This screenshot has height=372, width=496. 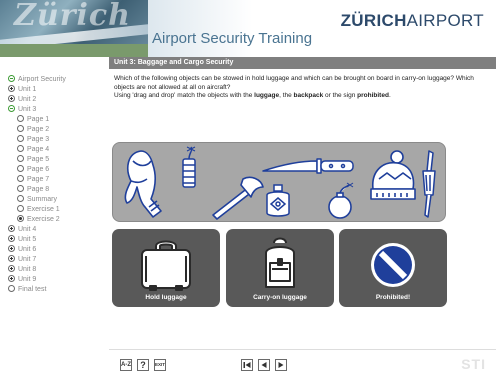 What do you see at coordinates (27, 259) in the screenshot?
I see `nav-label: Unit 7` at bounding box center [27, 259].